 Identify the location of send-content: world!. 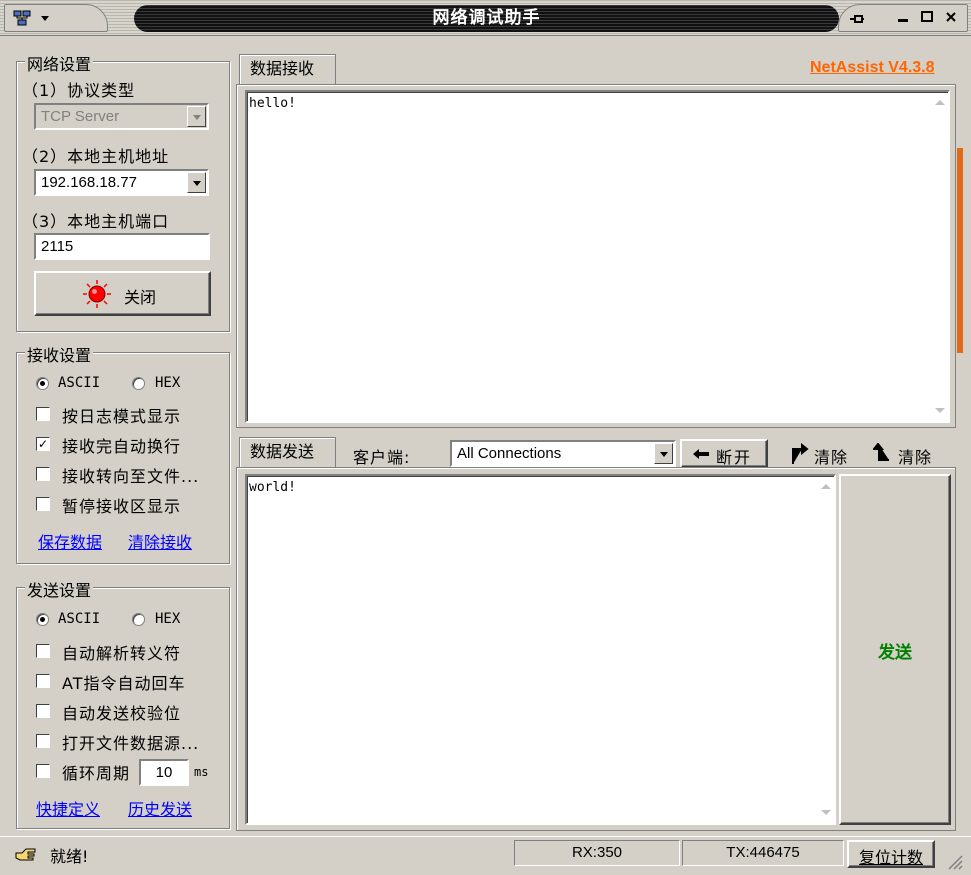
(272, 487).